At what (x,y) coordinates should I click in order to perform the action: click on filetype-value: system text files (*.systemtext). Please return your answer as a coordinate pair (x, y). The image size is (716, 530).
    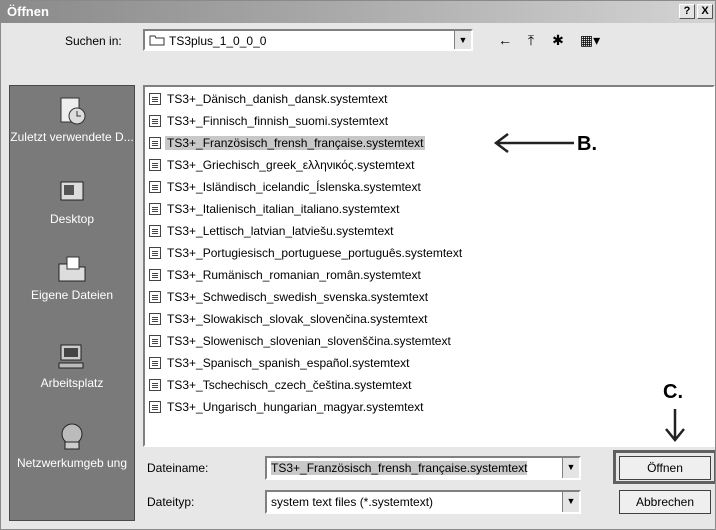
    Looking at the image, I should click on (352, 502).